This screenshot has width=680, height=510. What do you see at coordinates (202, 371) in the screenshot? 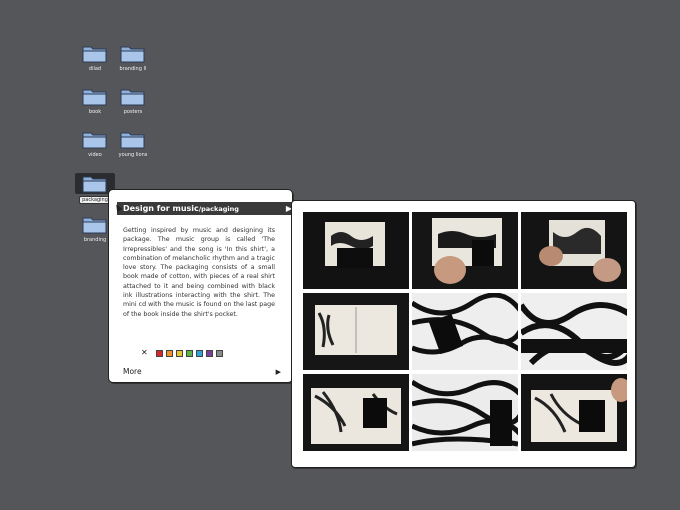
I see `more-button: More ▶` at bounding box center [202, 371].